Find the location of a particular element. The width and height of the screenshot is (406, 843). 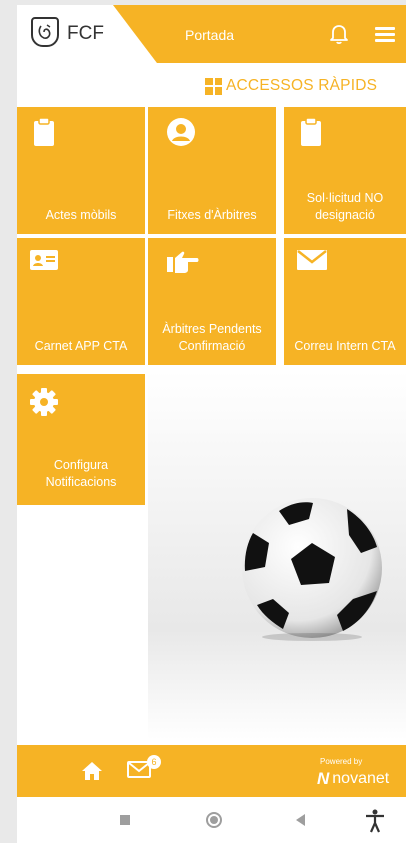

accessibility-icon is located at coordinates (375, 821).